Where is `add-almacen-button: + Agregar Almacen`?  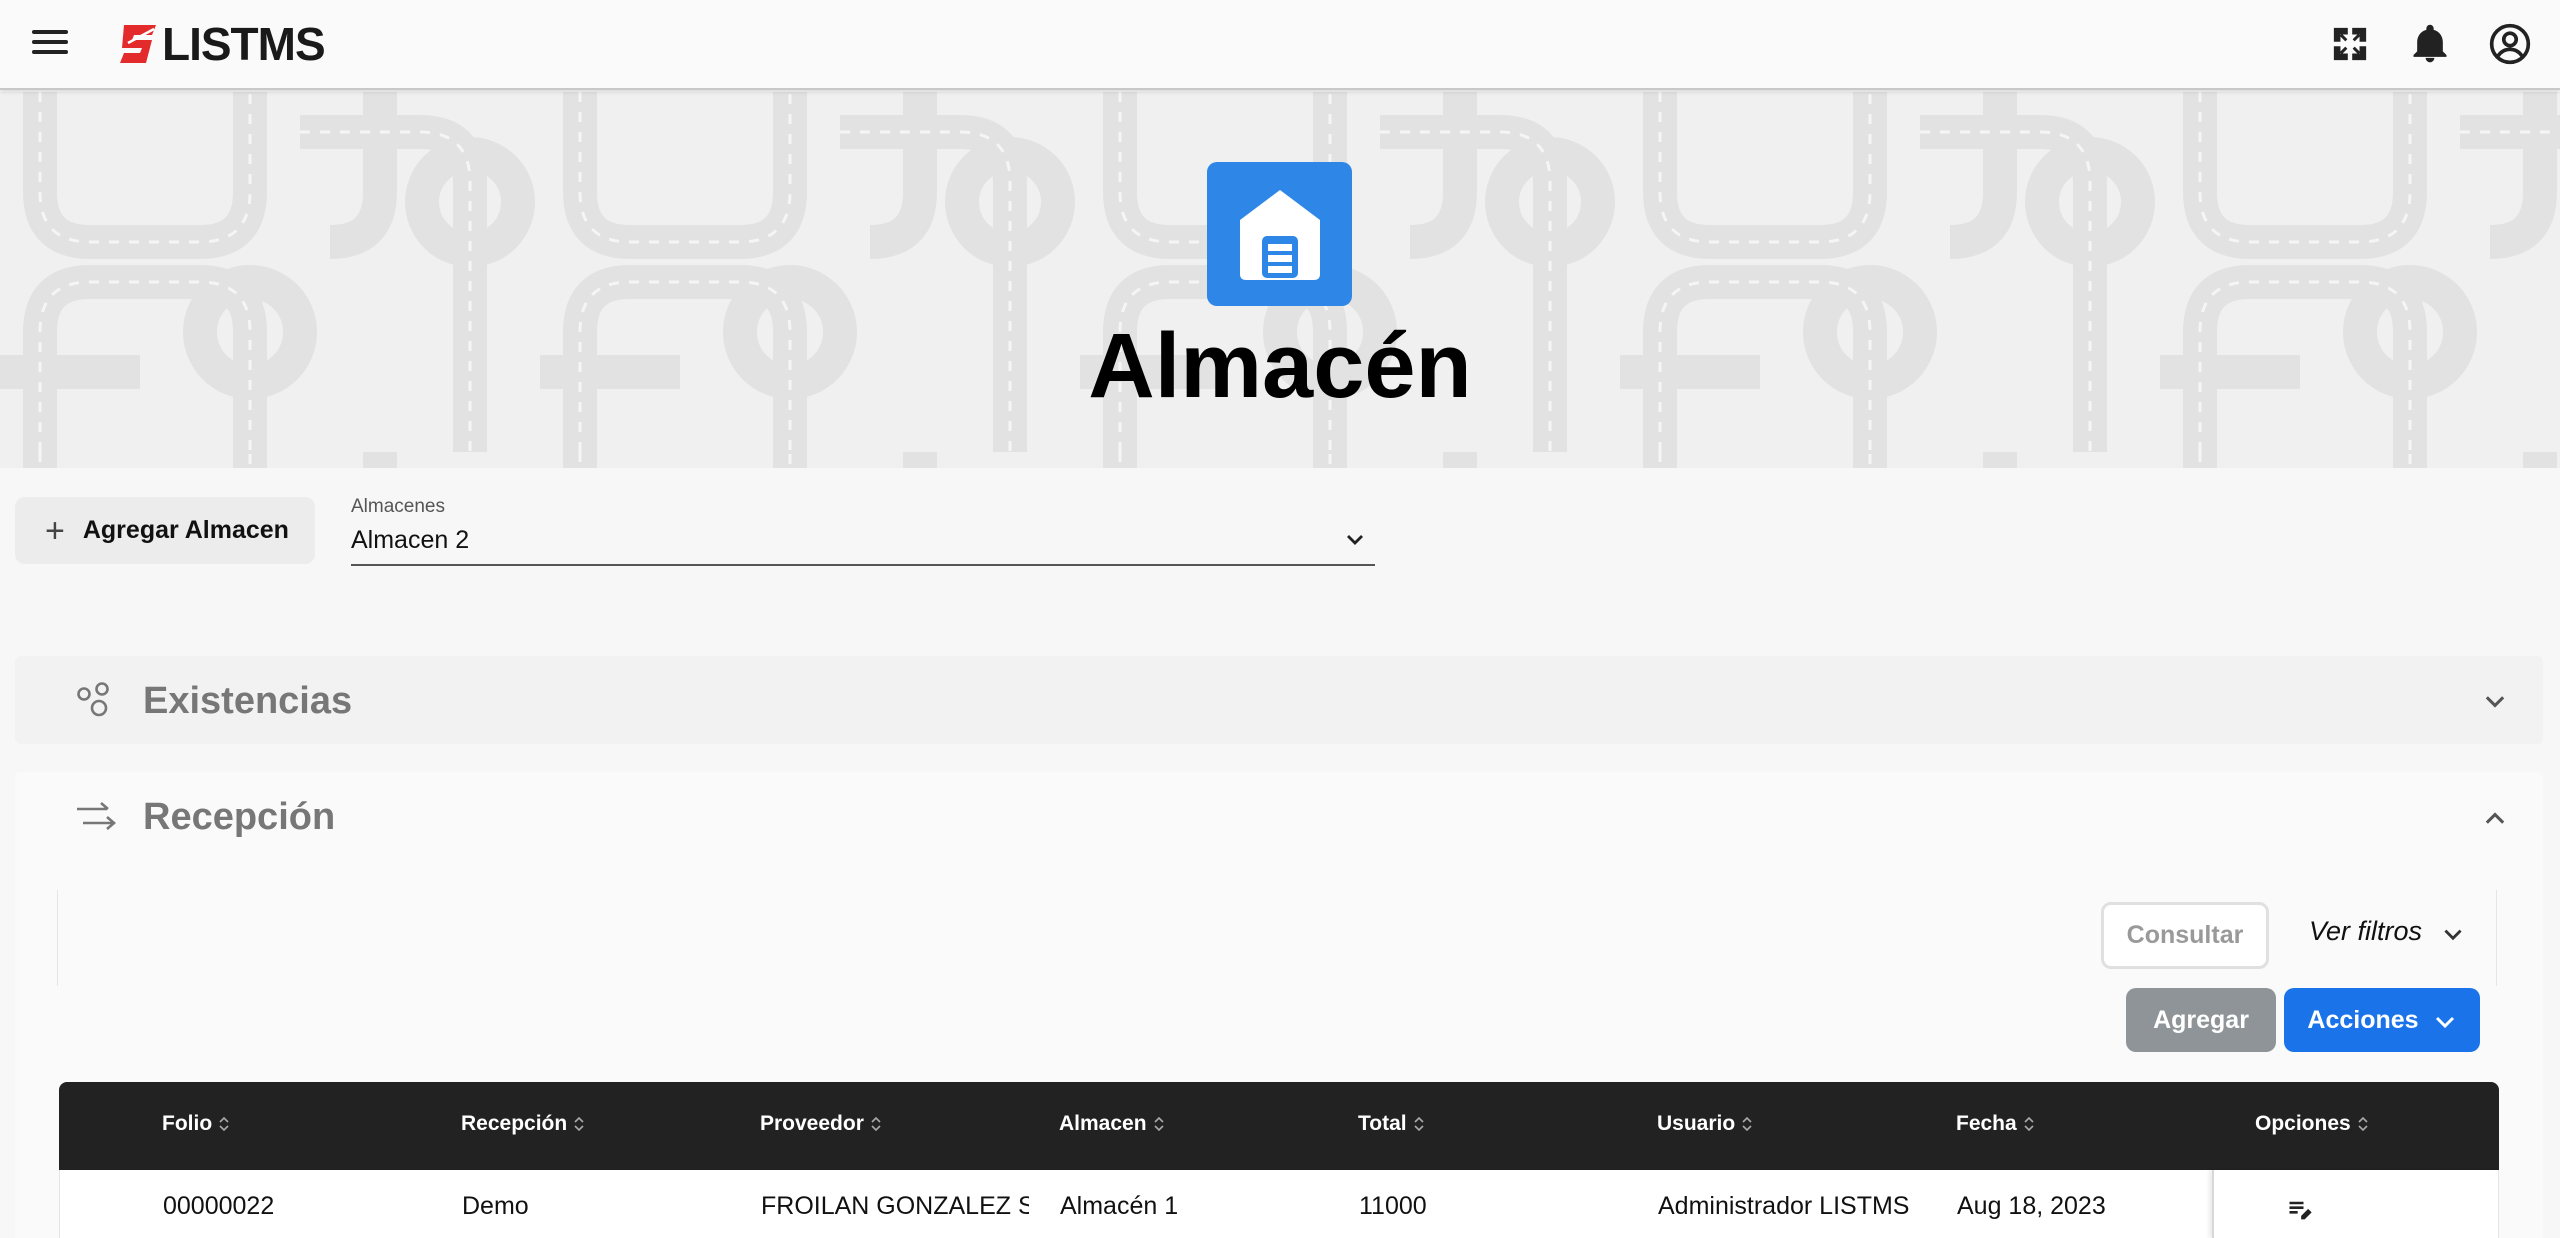 add-almacen-button: + Agregar Almacen is located at coordinates (165, 530).